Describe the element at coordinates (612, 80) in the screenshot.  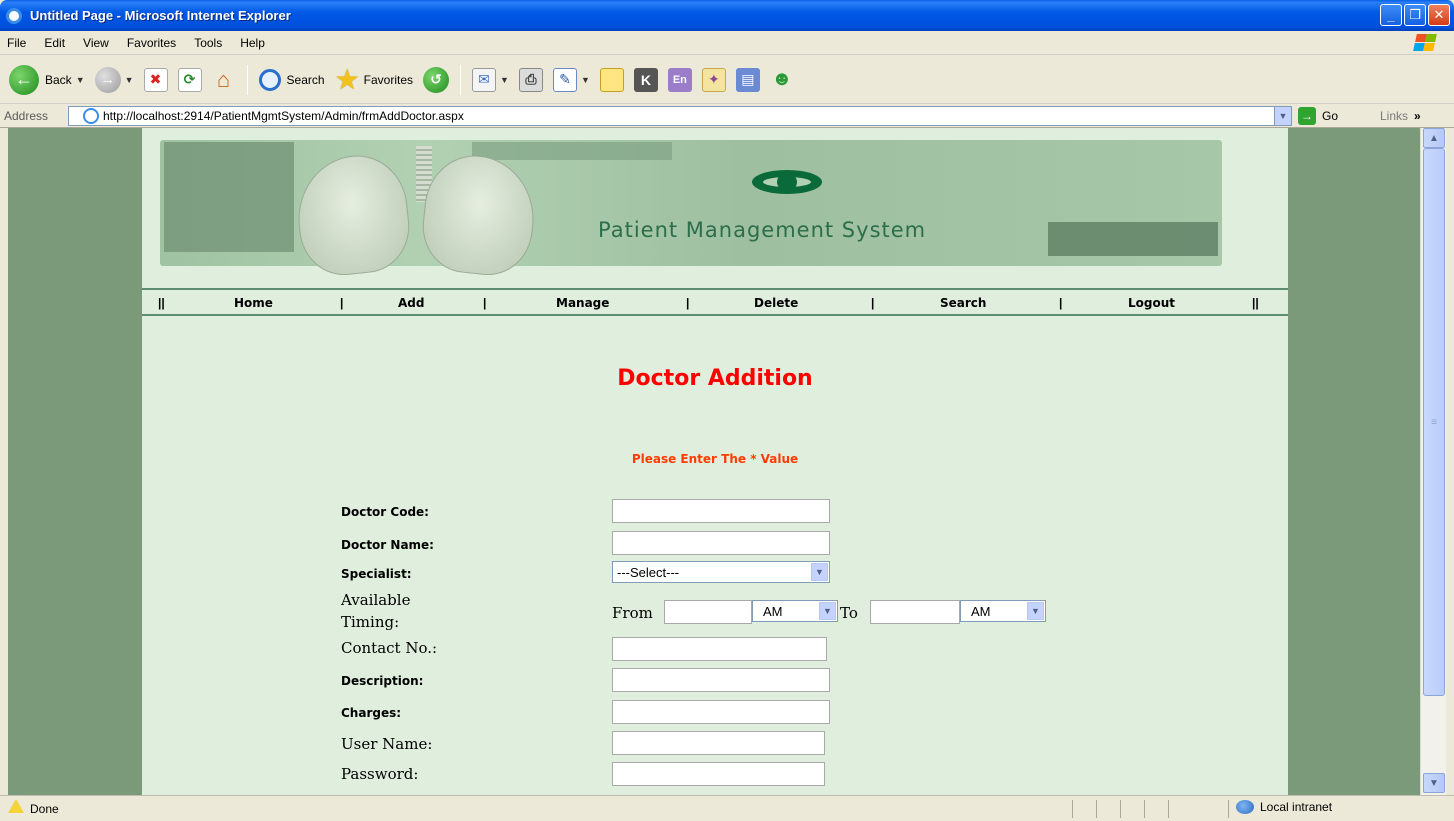
I see `discuss-button` at that location.